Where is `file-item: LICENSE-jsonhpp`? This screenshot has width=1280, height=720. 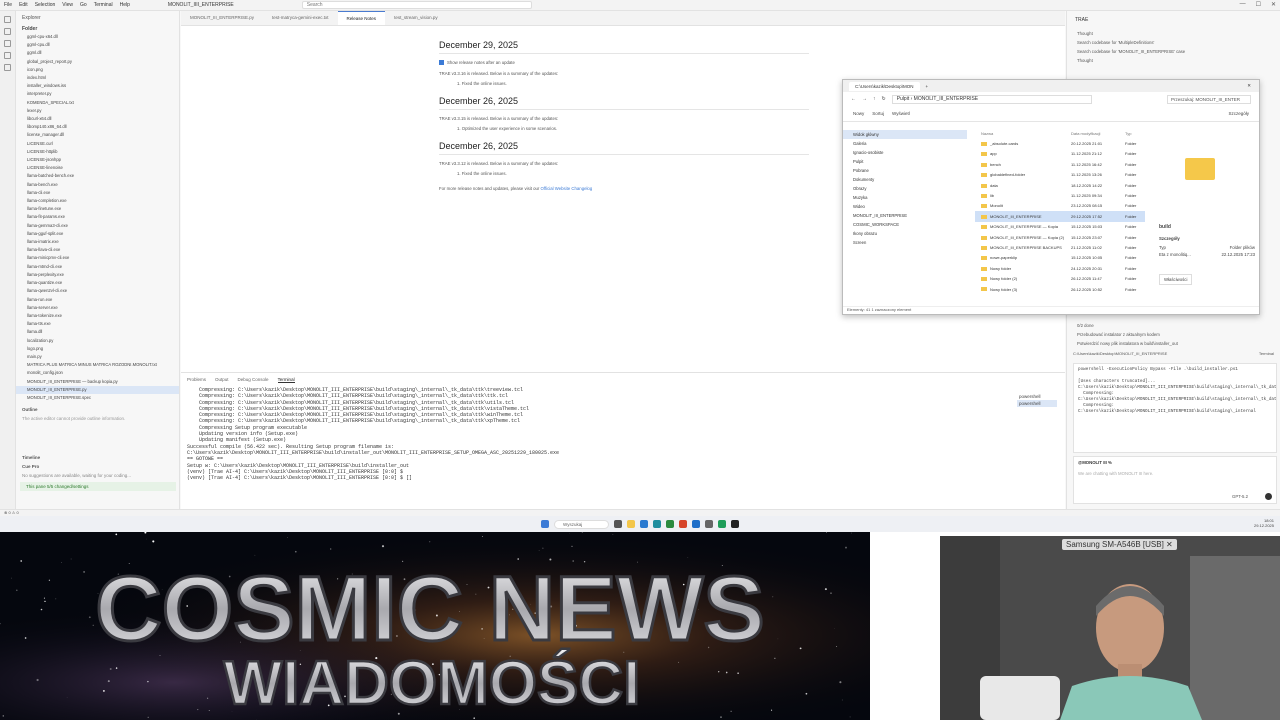 file-item: LICENSE-jsonhpp is located at coordinates (97, 160).